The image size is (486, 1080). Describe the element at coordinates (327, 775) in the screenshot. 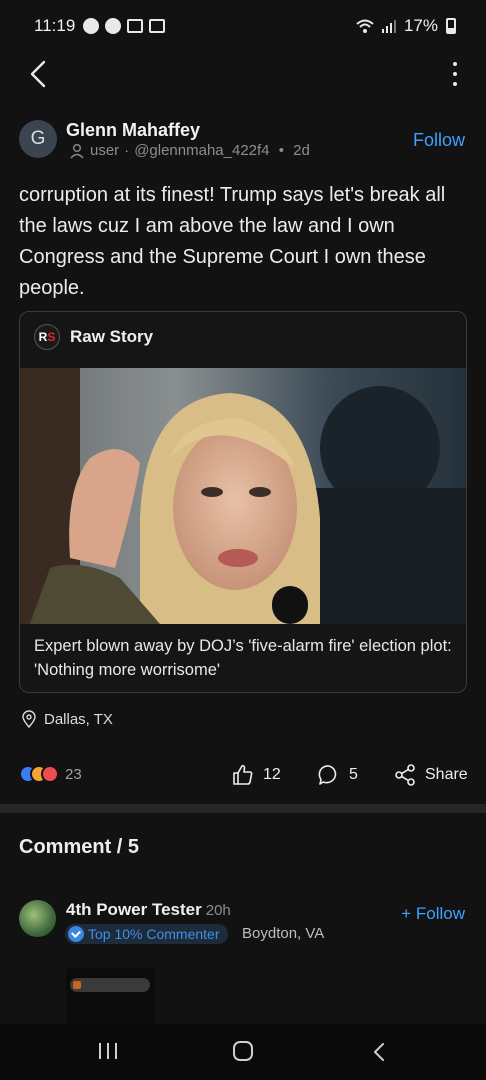

I see `comment-icon` at that location.